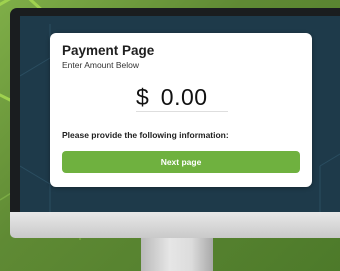 Image resolution: width=340 pixels, height=271 pixels. I want to click on amount-value: 0.00, so click(184, 97).